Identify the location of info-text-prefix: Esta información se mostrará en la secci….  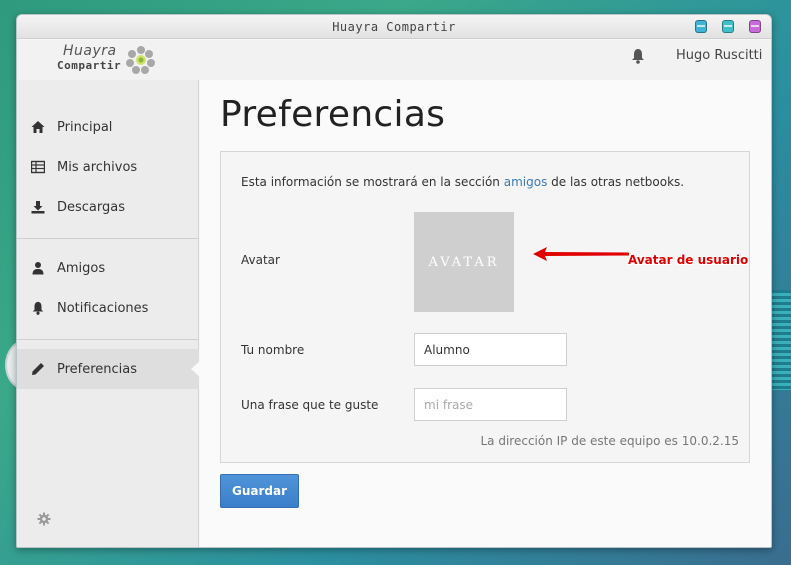
(372, 182).